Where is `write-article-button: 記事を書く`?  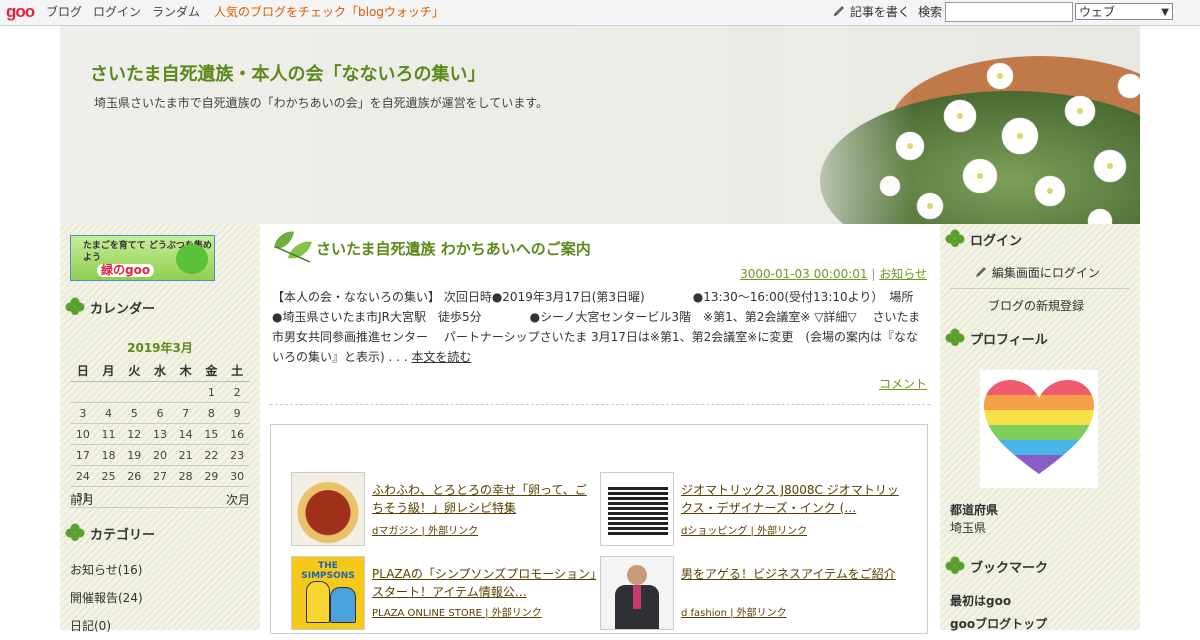
write-article-button: 記事を書く is located at coordinates (871, 12).